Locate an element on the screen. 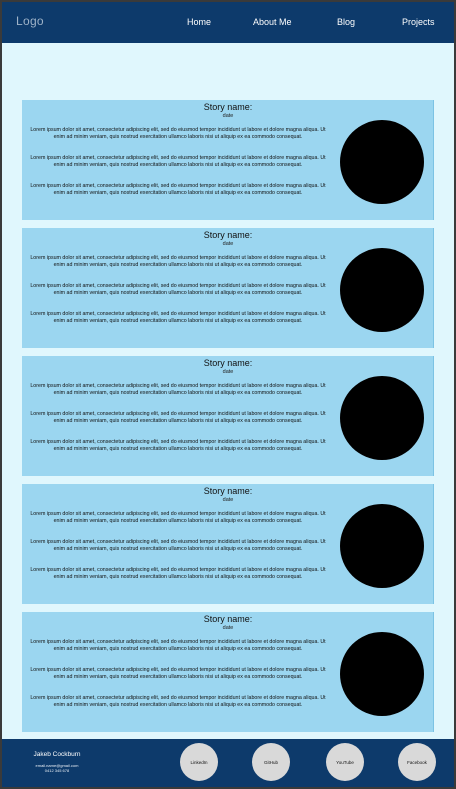 The width and height of the screenshot is (456, 789). footer-name: Jakeb Cockburn is located at coordinates (57, 754).